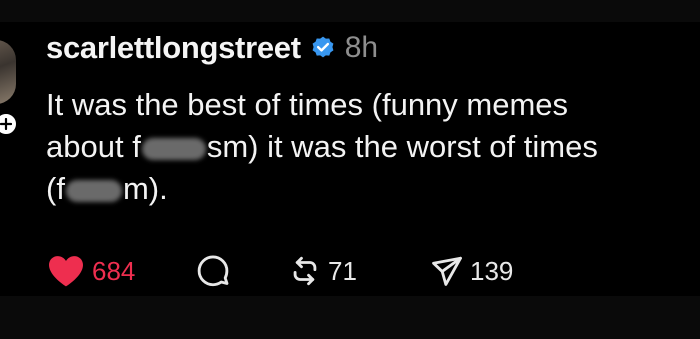 Image resolution: width=700 pixels, height=339 pixels. I want to click on post-text-line-2: about f sm) it was the worst of times, so click(366, 147).